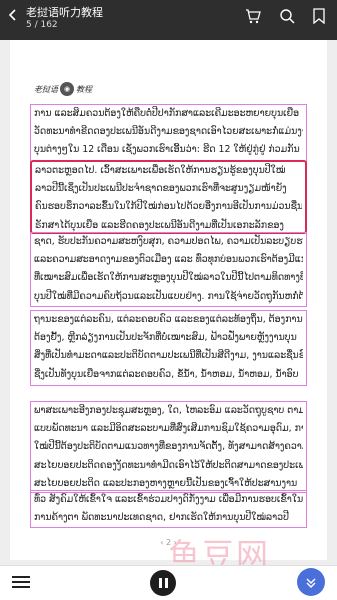 This screenshot has width=337, height=600. I want to click on chevron-down-icon, so click(311, 583).